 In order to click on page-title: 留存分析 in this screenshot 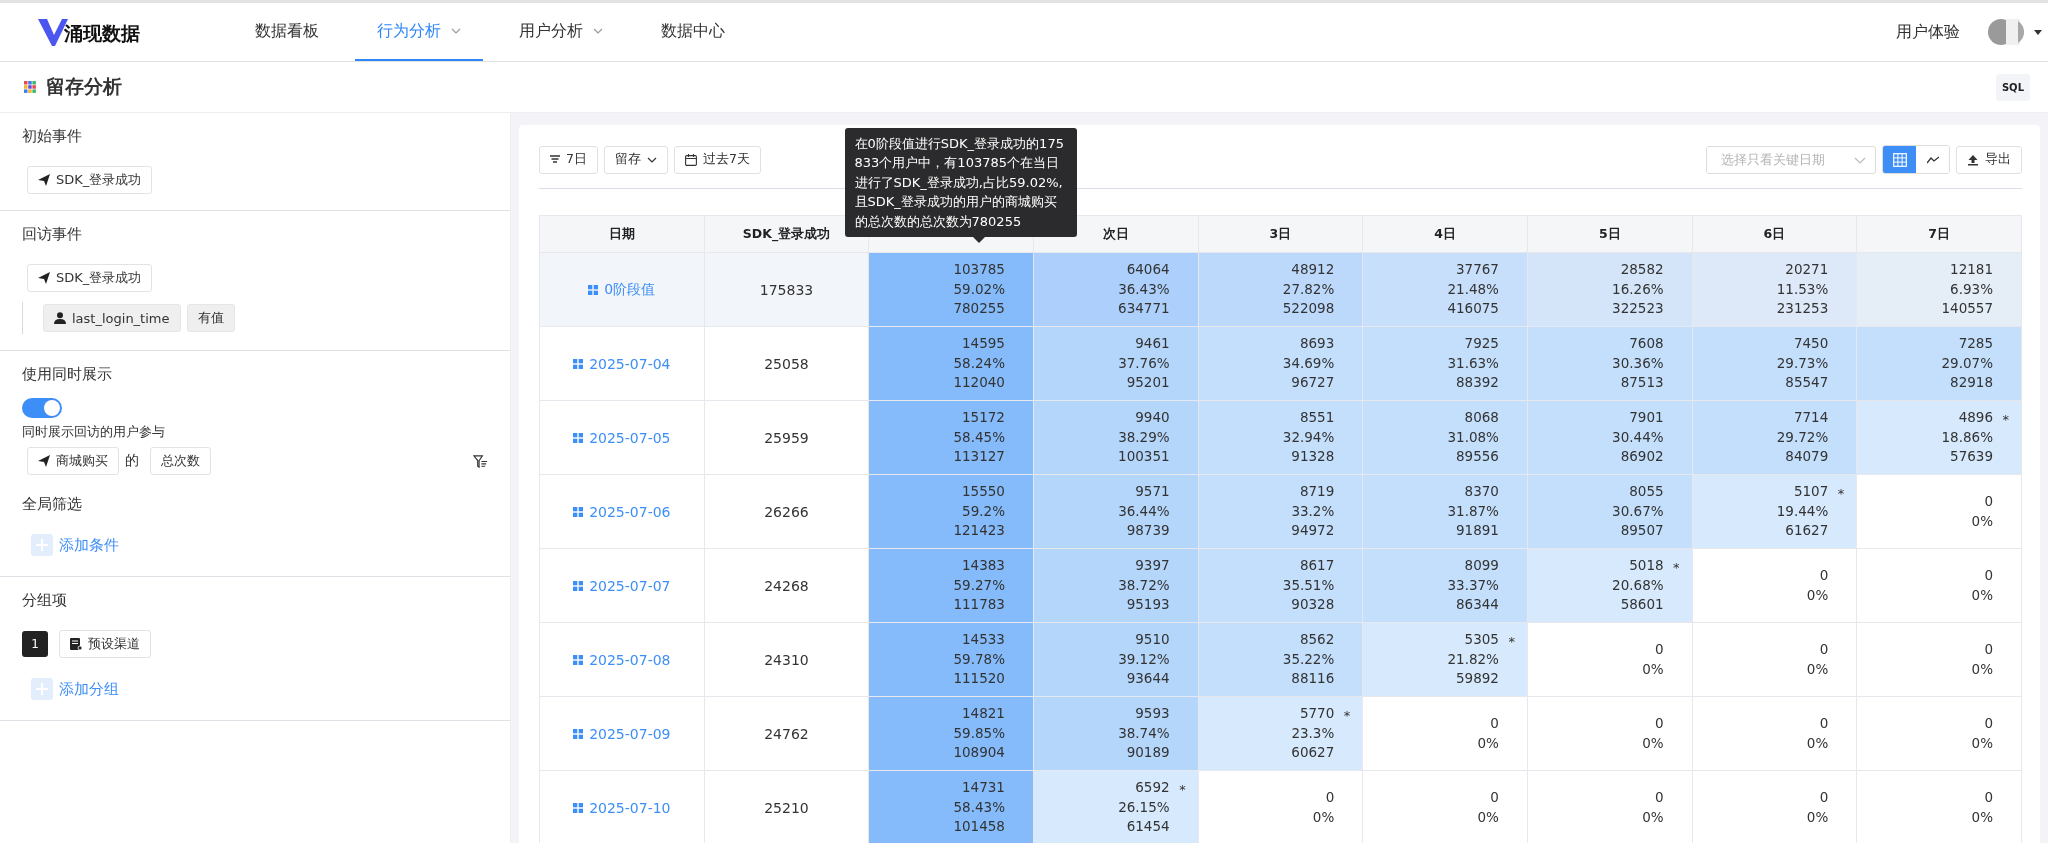, I will do `click(84, 86)`.